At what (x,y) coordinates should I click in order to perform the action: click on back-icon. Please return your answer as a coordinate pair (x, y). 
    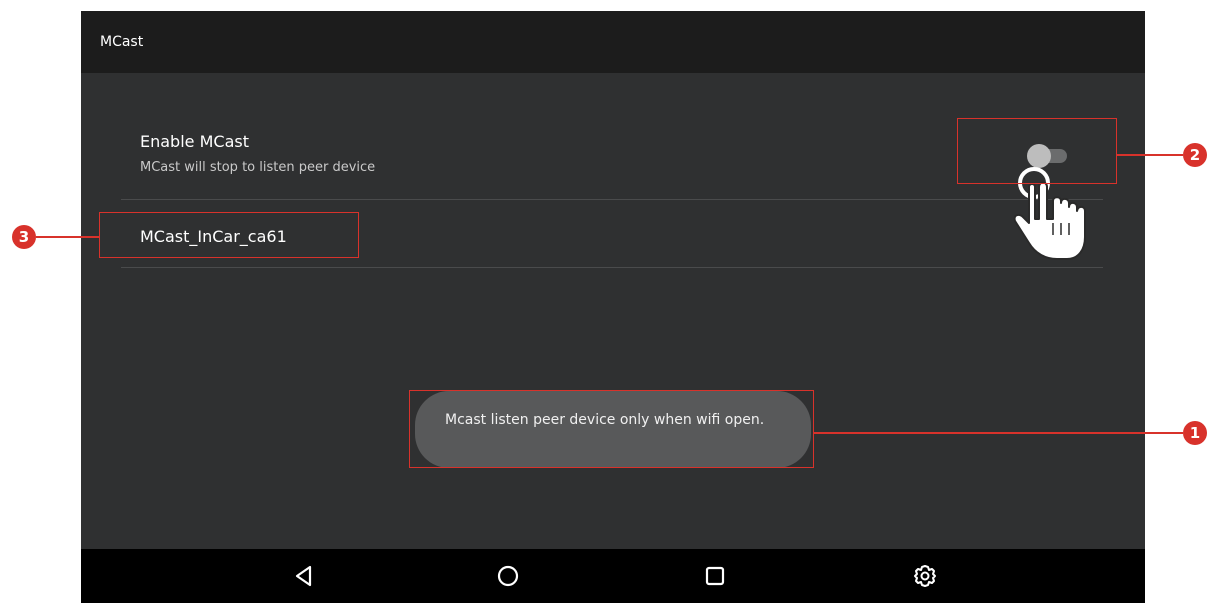
    Looking at the image, I should click on (304, 576).